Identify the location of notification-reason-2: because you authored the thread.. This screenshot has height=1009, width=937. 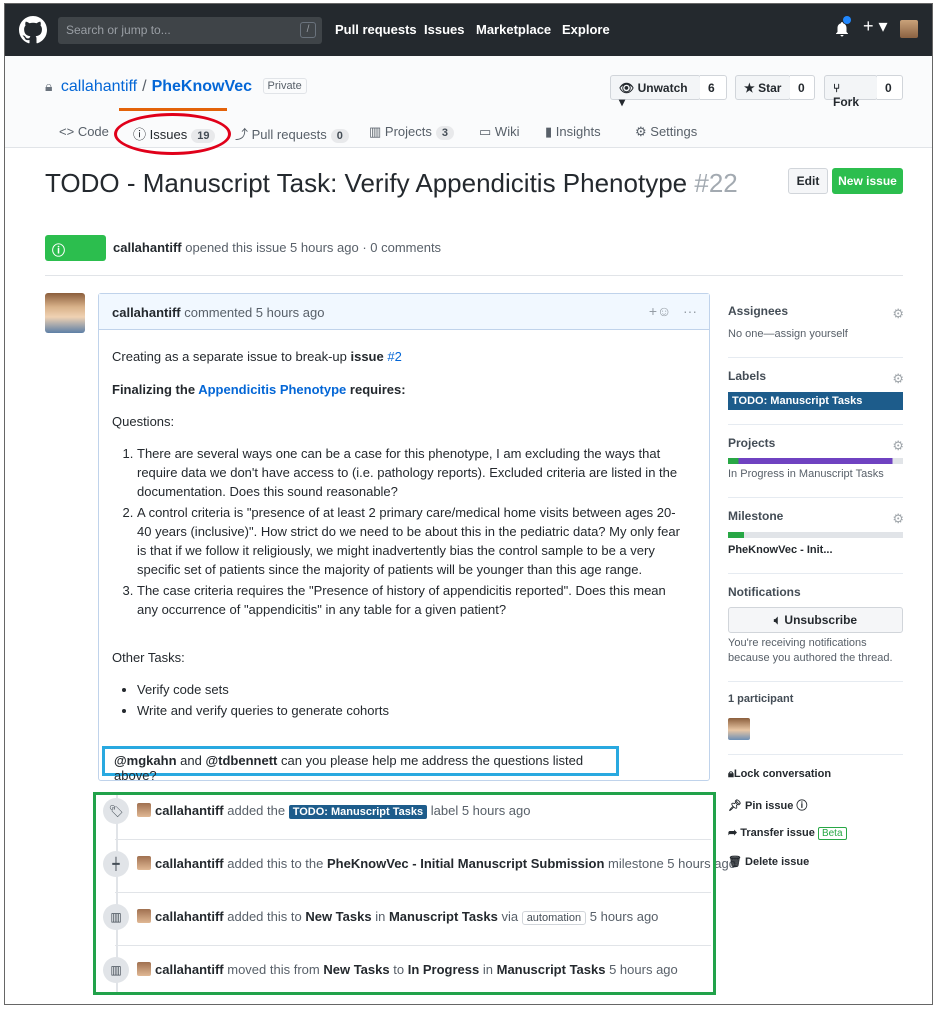
(810, 658).